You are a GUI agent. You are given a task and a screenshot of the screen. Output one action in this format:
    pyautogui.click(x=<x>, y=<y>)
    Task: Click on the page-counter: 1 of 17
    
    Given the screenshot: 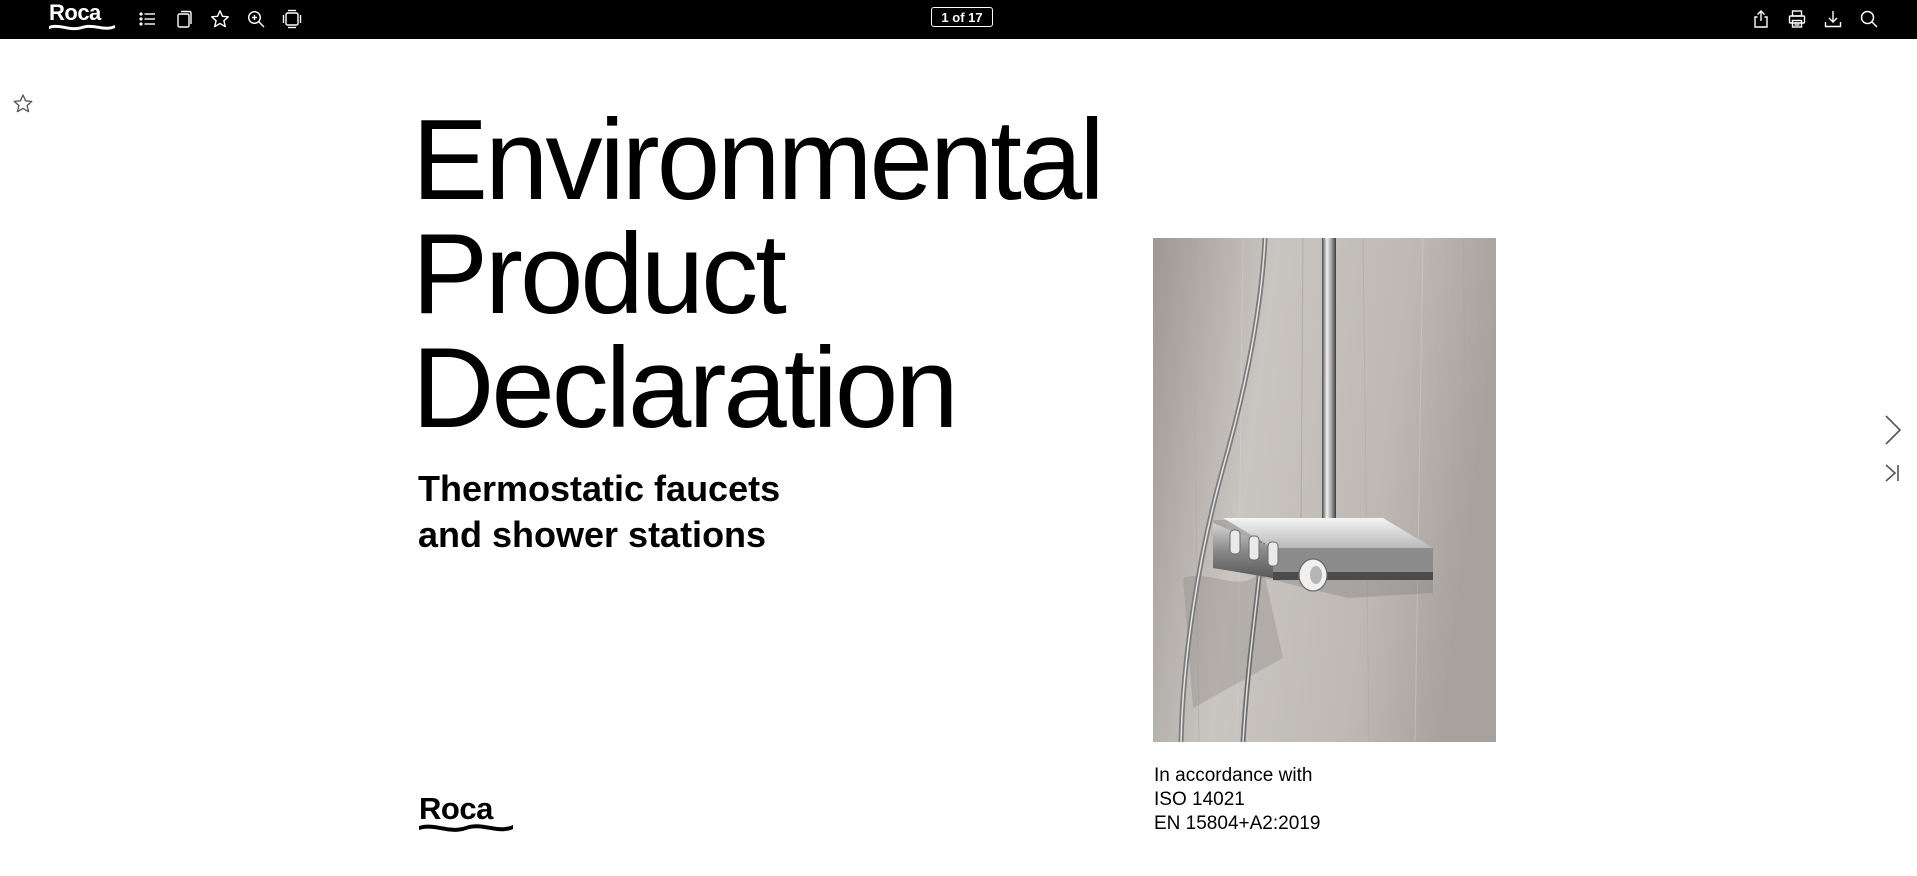 What is the action you would take?
    pyautogui.click(x=962, y=17)
    